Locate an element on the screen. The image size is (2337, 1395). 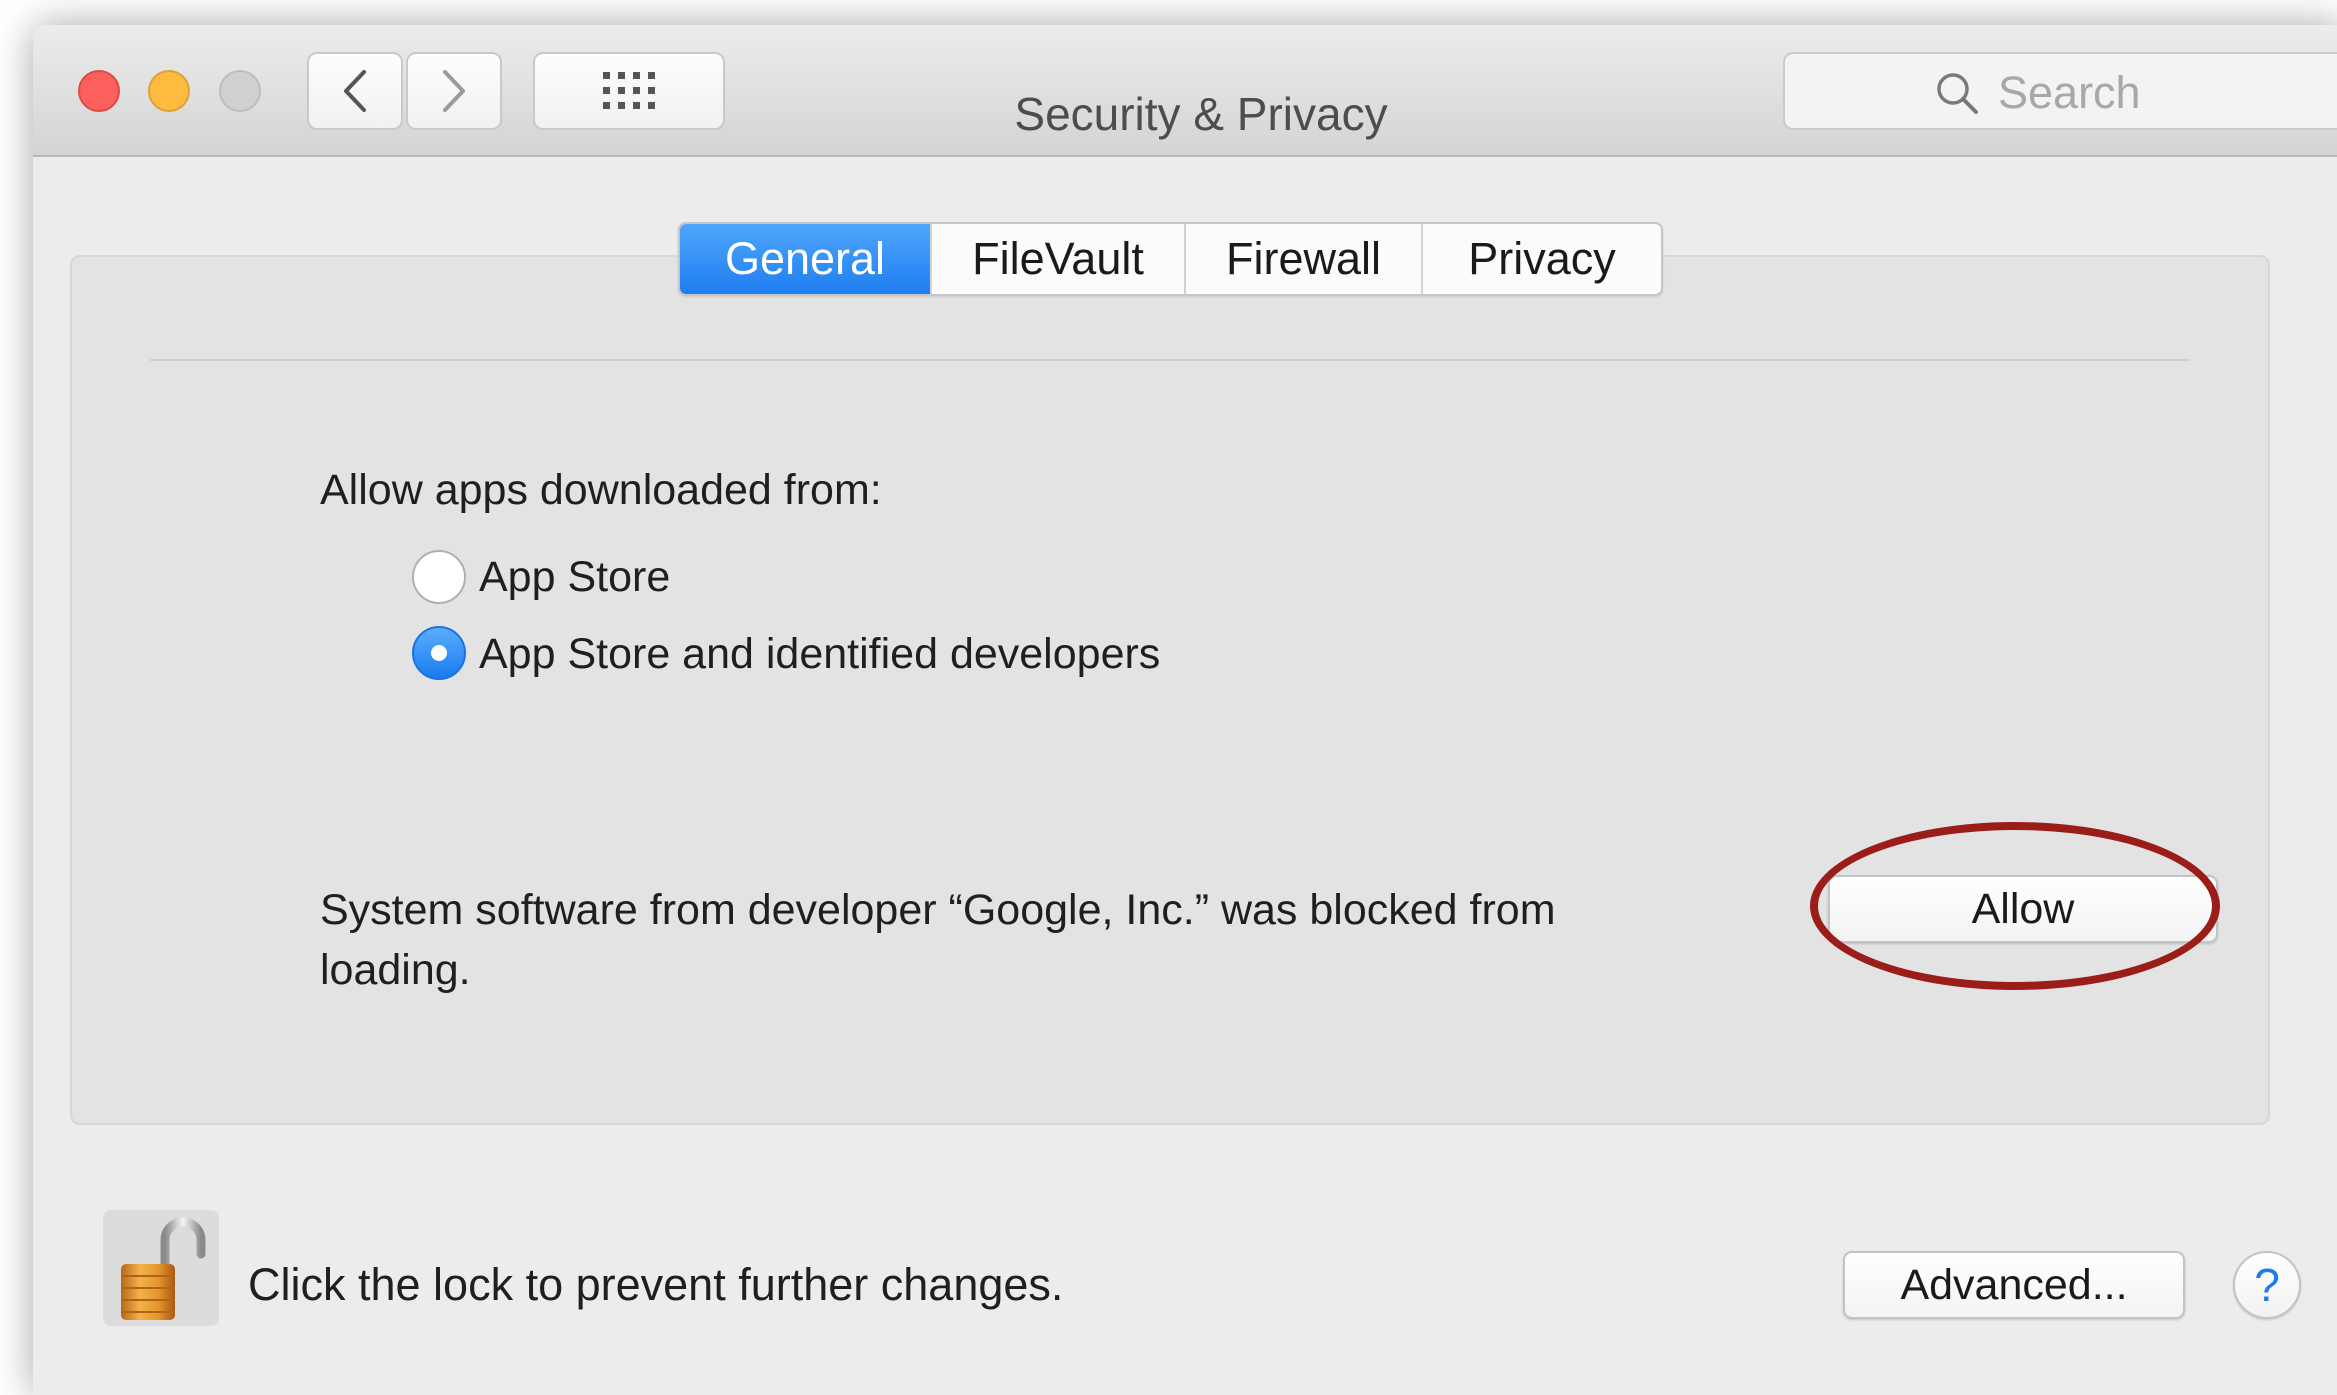
magnifier-icon is located at coordinates (1957, 93).